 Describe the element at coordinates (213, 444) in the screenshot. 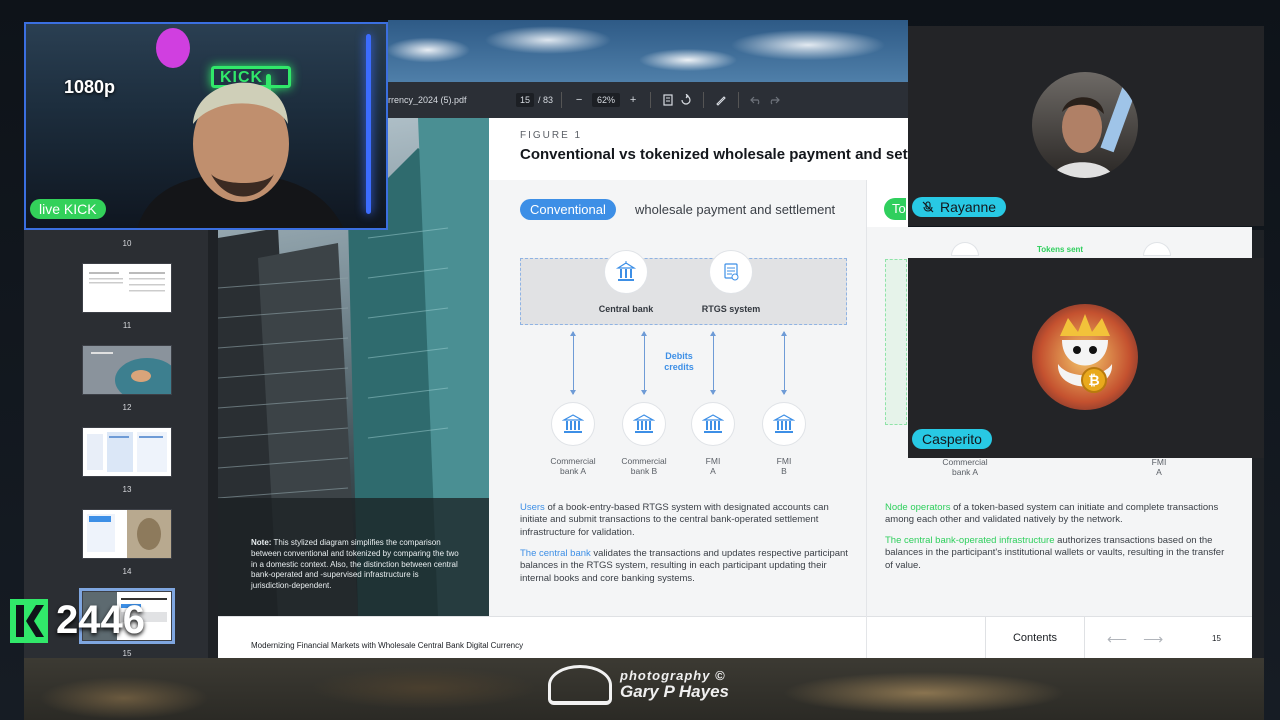

I see `thumbnail-scrollbar` at that location.